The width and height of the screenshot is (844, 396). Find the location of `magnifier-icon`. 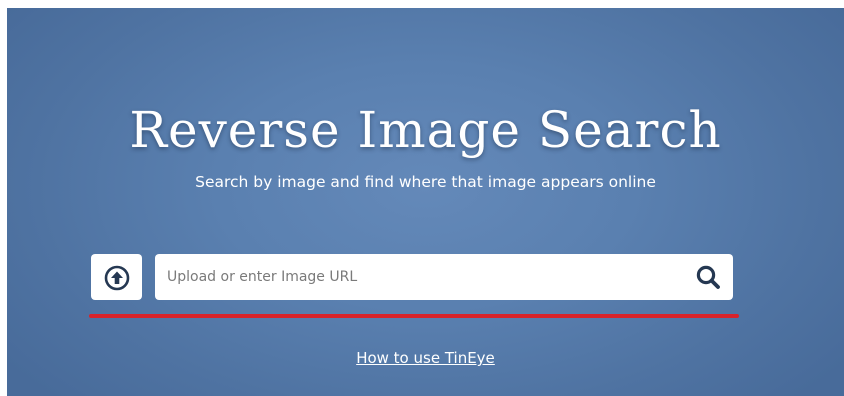

magnifier-icon is located at coordinates (708, 277).